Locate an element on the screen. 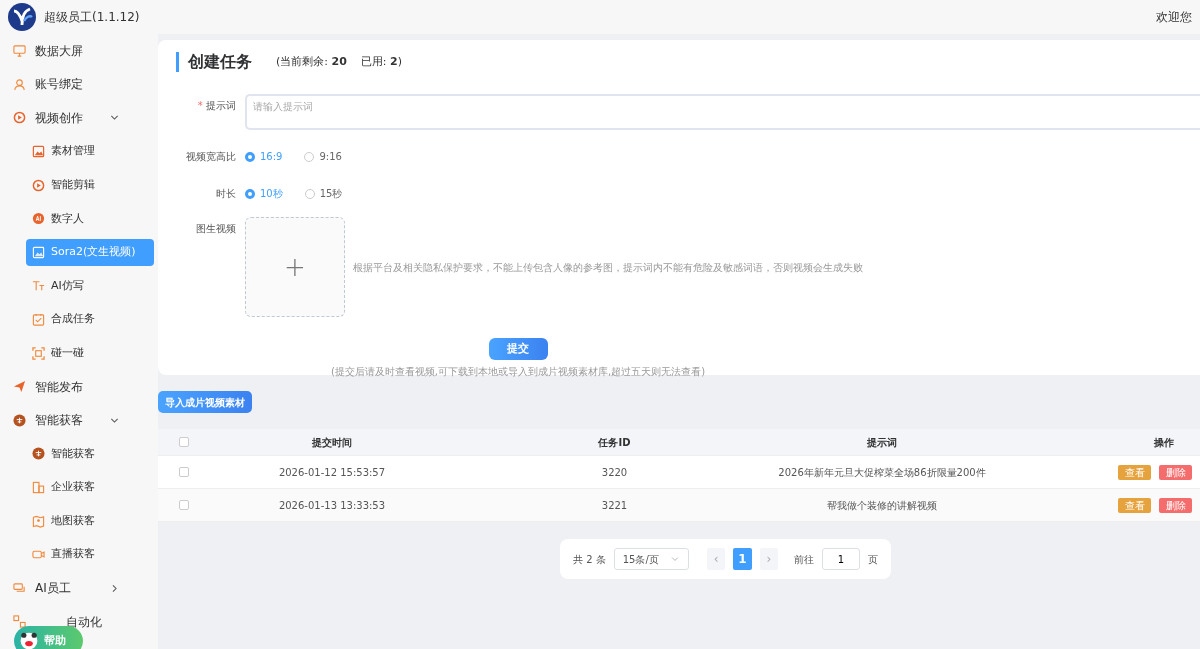 The height and width of the screenshot is (649, 1200). radio-option: 15秒 is located at coordinates (323, 193).